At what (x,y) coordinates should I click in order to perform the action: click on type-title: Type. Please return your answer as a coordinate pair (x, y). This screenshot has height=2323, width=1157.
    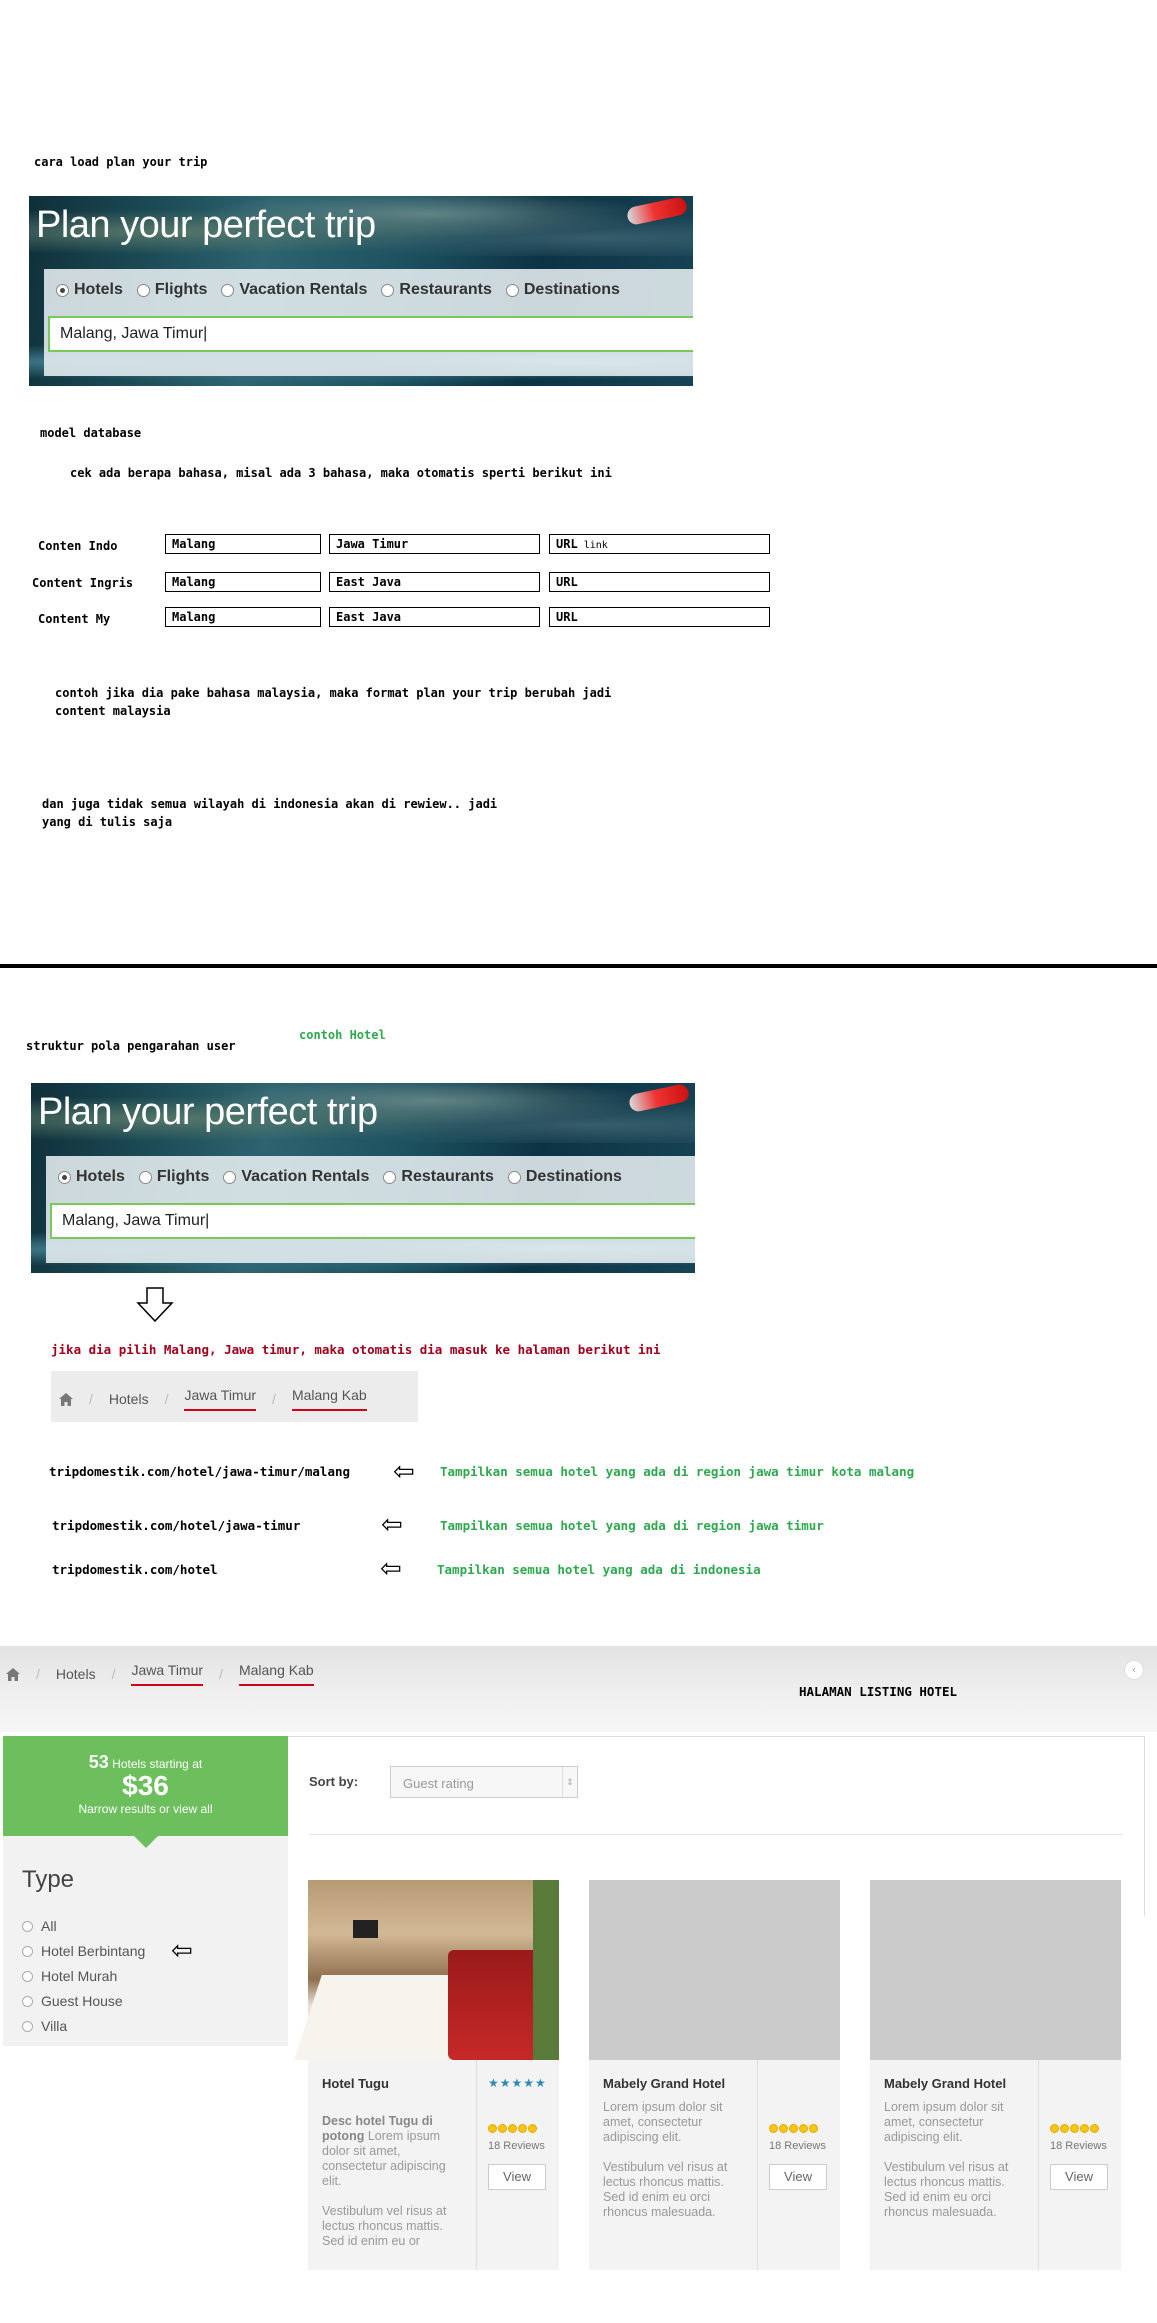
    Looking at the image, I should click on (48, 1879).